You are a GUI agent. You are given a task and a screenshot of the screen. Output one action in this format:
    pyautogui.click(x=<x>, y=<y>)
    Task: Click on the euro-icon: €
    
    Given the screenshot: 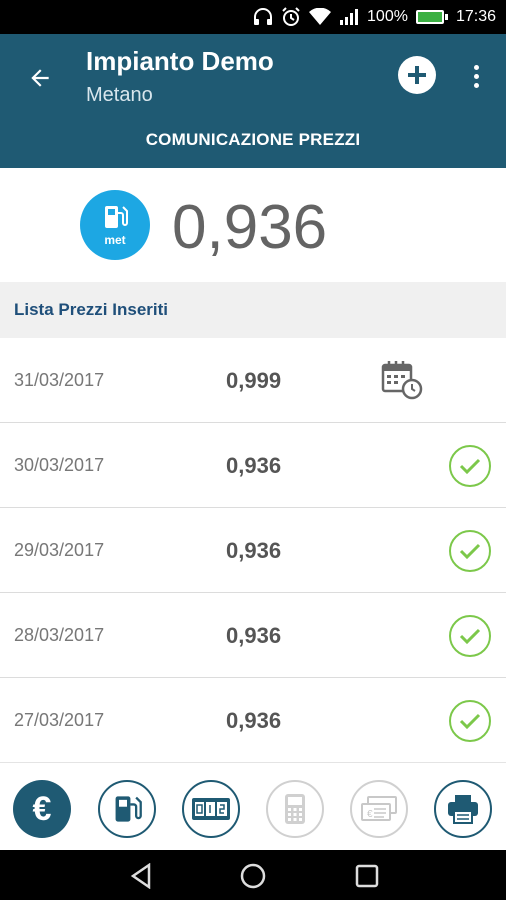 What is the action you would take?
    pyautogui.click(x=42, y=808)
    